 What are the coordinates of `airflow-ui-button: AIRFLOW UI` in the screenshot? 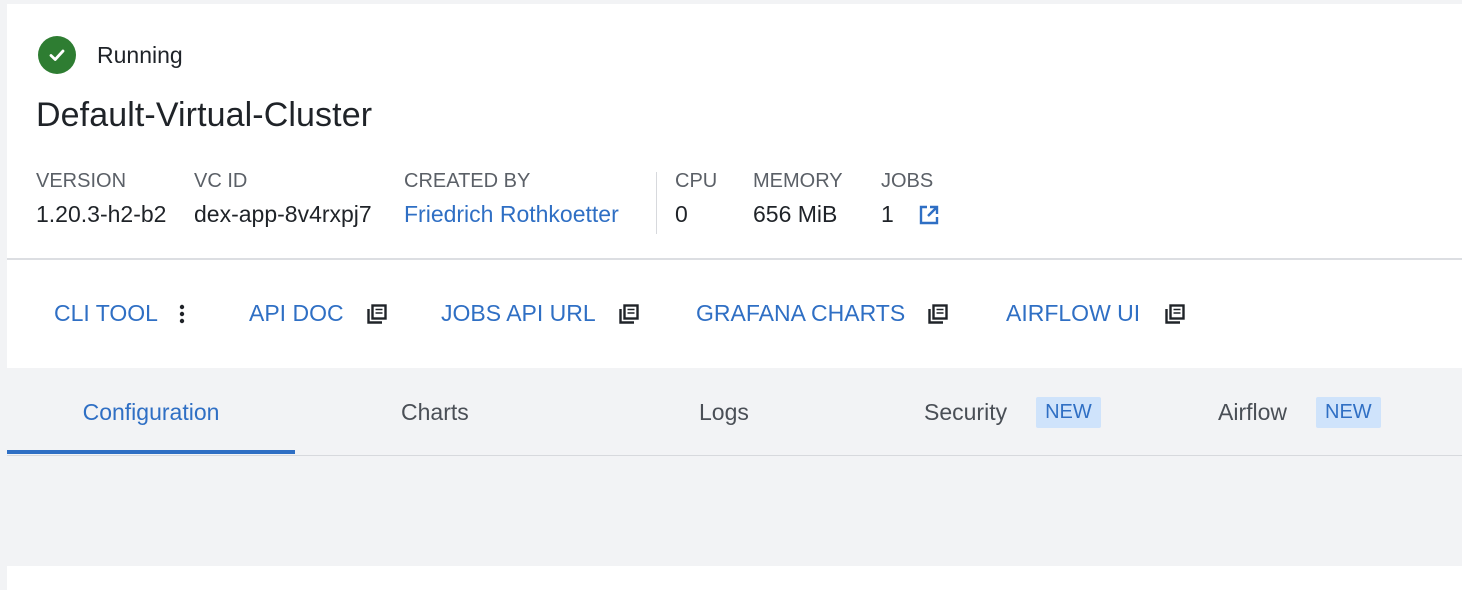 It's located at (1096, 313).